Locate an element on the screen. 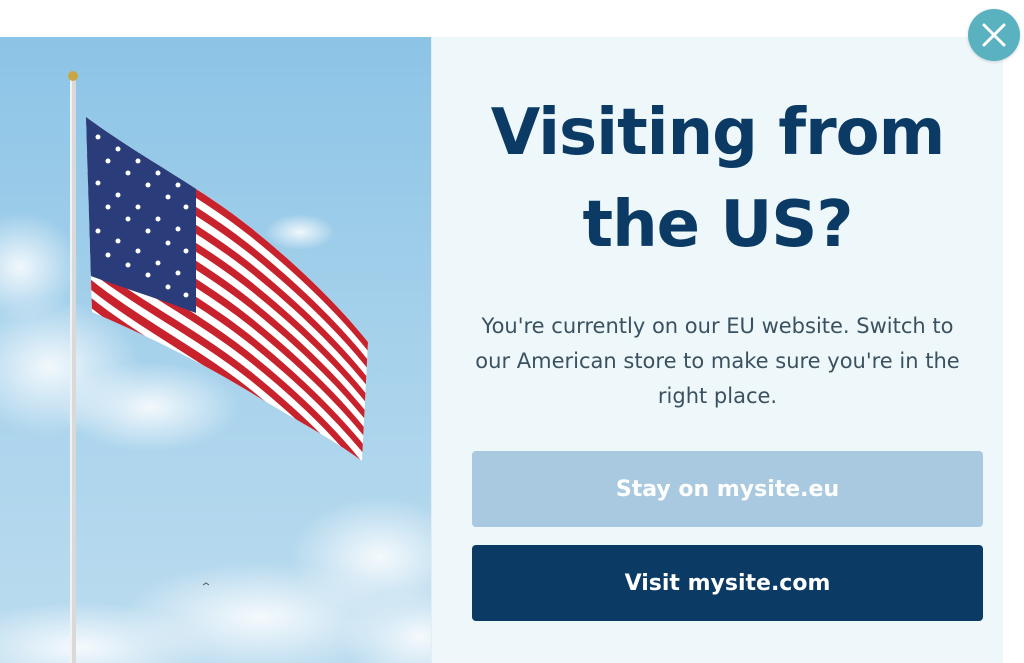 This screenshot has width=1024, height=663. close-button is located at coordinates (994, 35).